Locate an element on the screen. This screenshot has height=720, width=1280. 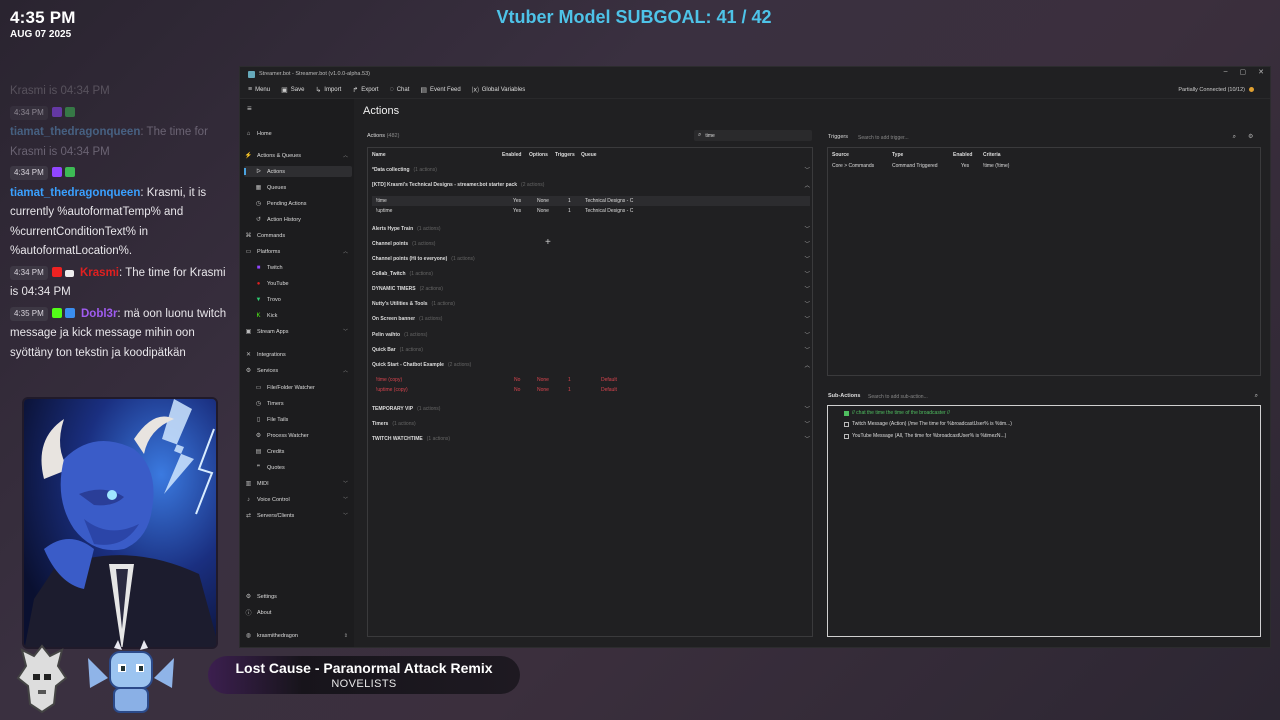
sidebar-item-credits: ▤ Credits is located at coordinates (298, 451).